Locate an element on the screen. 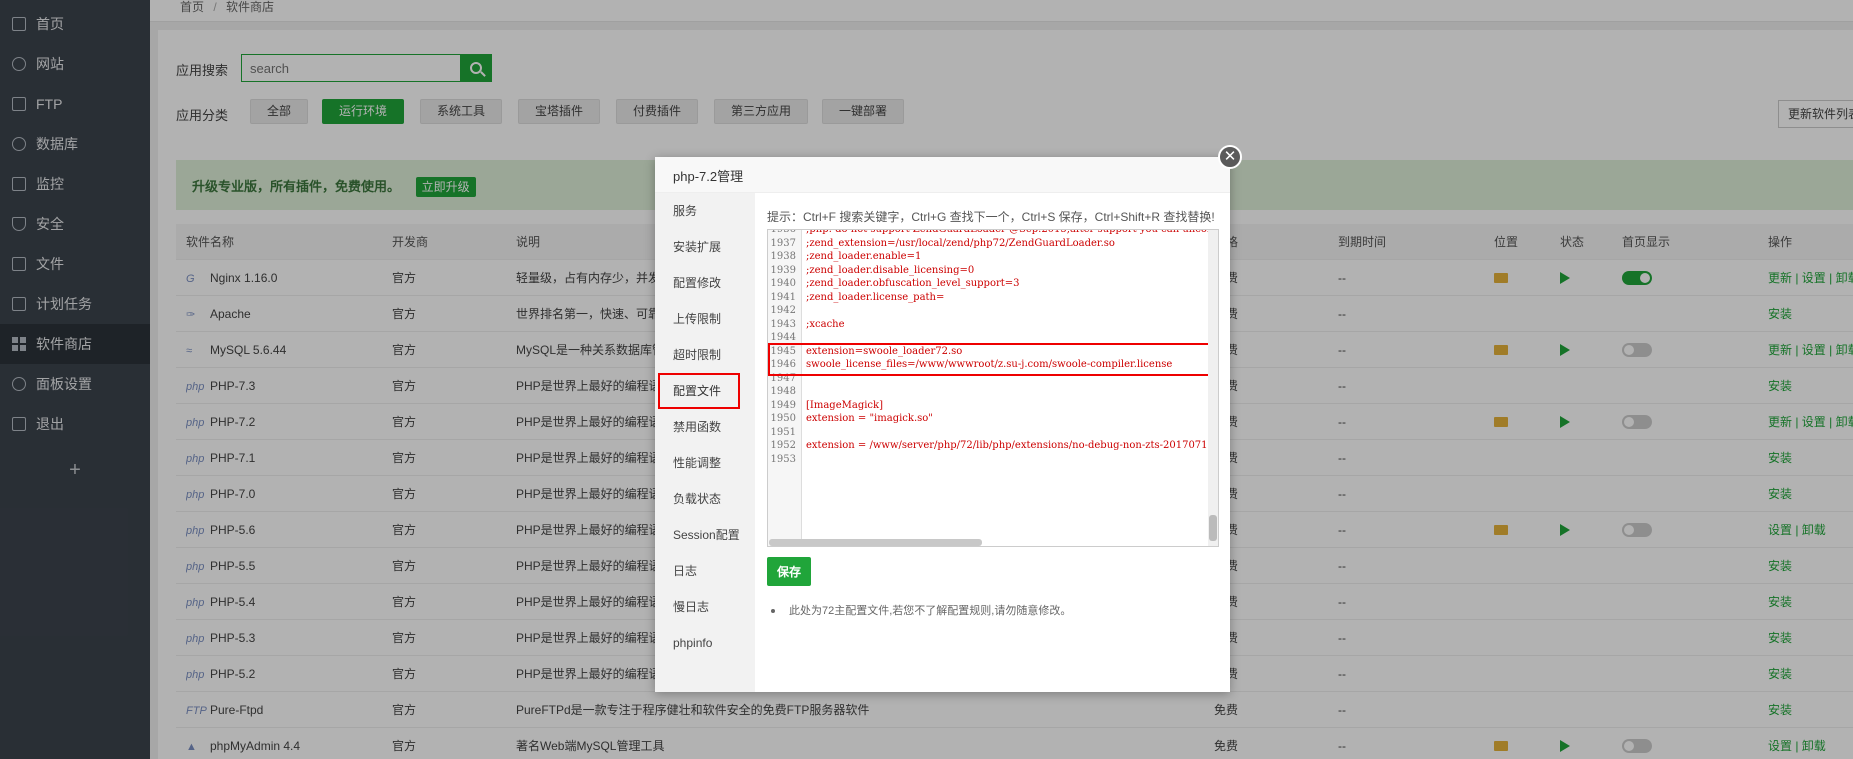  dialog-menu-item: 日志 is located at coordinates (705, 571).